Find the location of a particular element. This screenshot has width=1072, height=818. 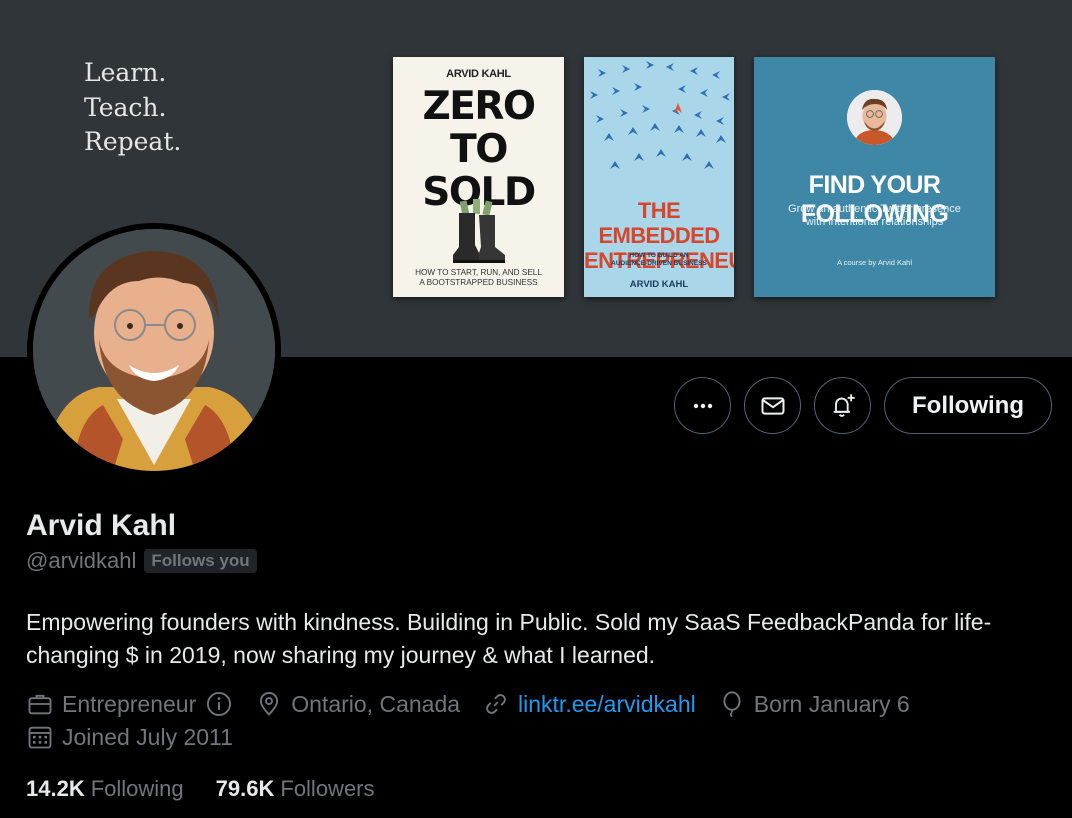

follows-you-badge: Follows you is located at coordinates (200, 561).